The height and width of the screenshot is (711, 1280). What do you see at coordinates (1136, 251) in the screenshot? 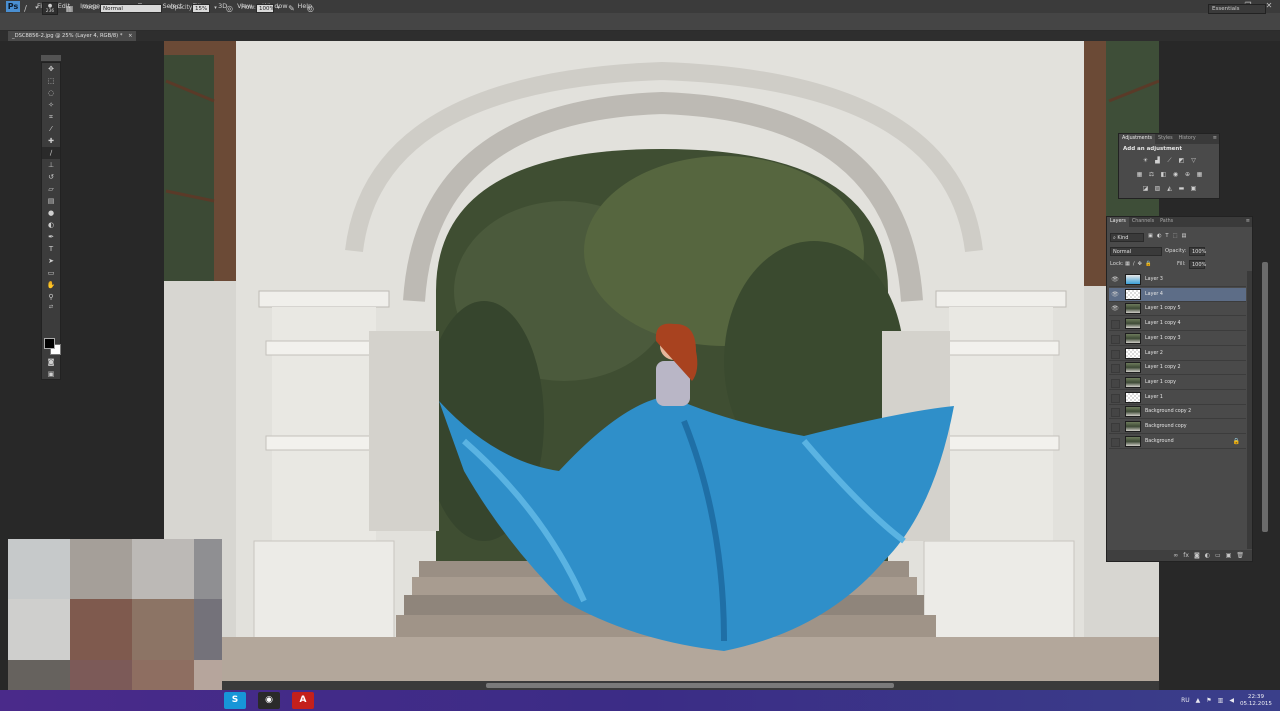
I see `blend-mode-select: Normal` at bounding box center [1136, 251].